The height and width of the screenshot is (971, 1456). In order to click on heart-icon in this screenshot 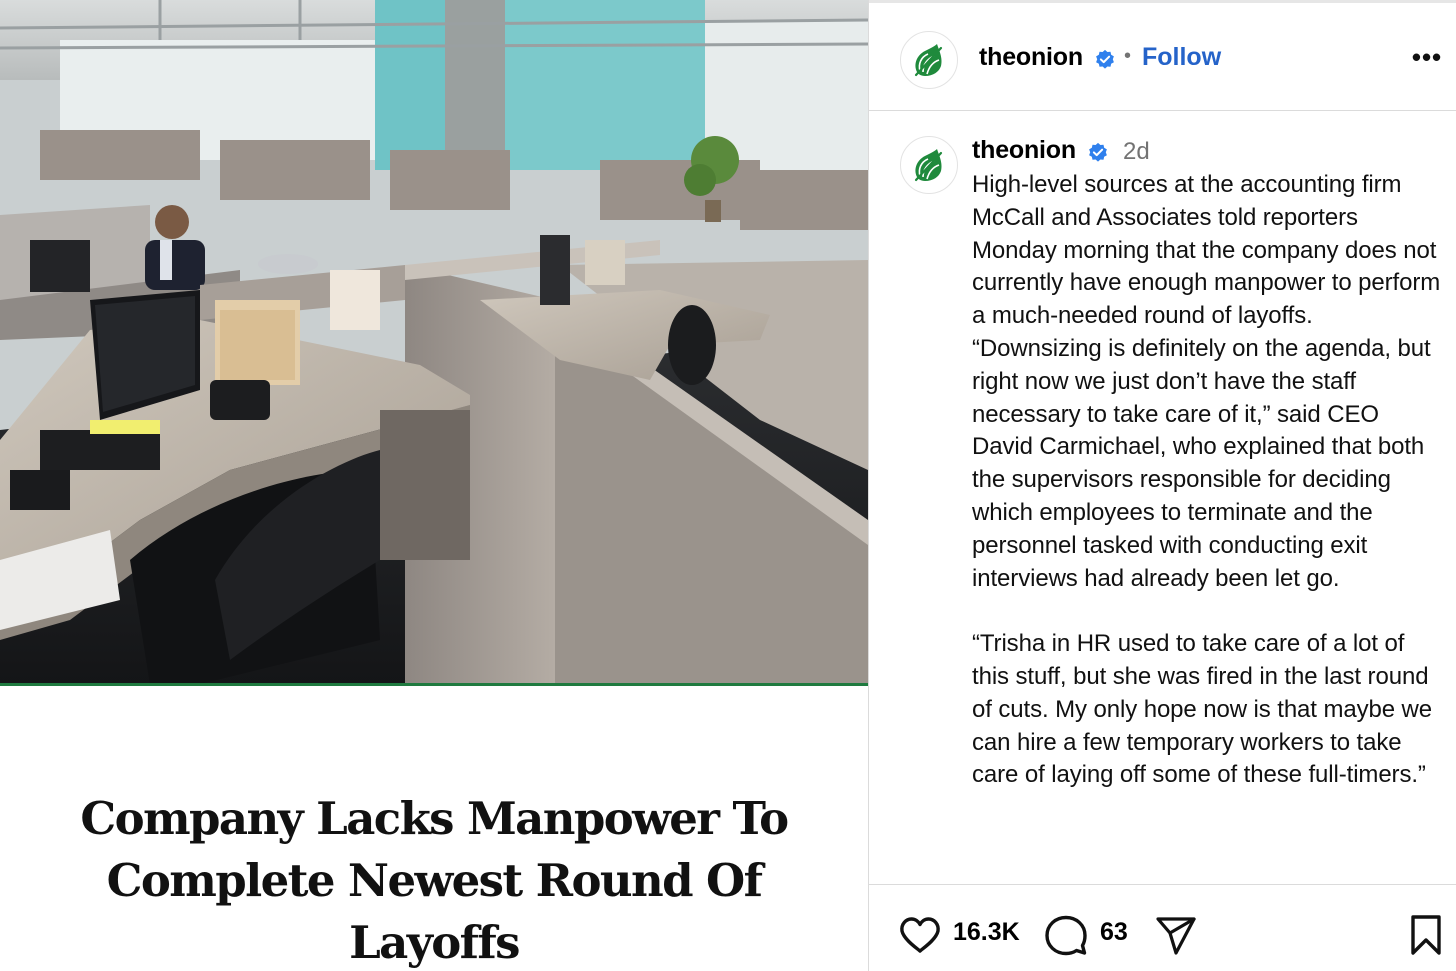, I will do `click(920, 935)`.